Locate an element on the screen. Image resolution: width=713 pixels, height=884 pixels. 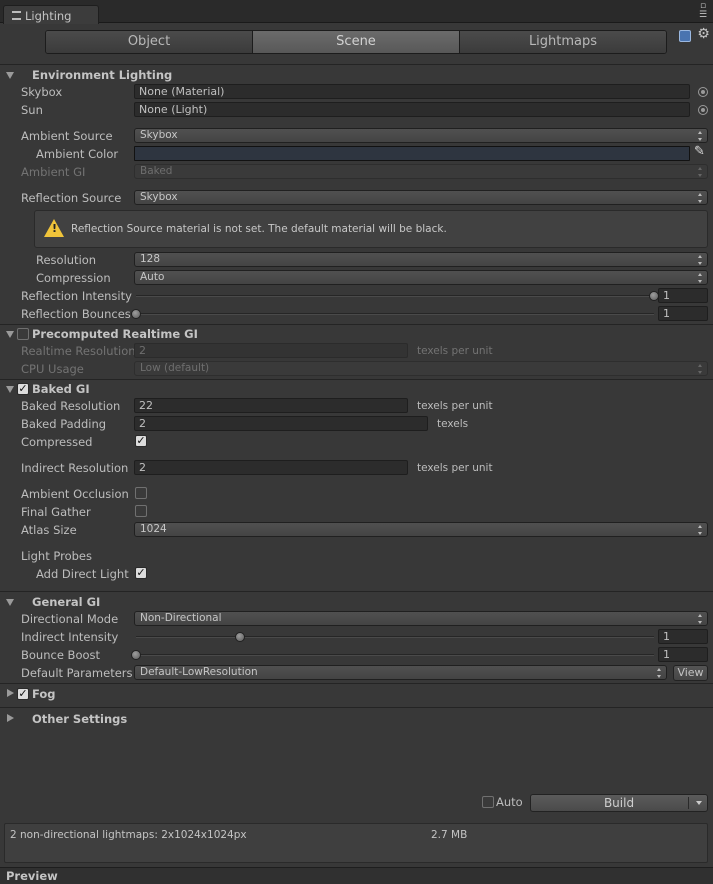
ambient-color-field is located at coordinates (412, 153).